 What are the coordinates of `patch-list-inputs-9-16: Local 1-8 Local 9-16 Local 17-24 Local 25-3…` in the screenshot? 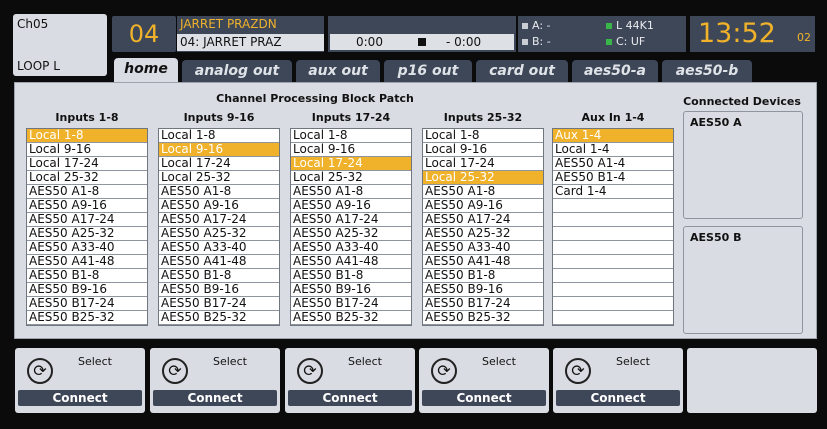 It's located at (219, 227).